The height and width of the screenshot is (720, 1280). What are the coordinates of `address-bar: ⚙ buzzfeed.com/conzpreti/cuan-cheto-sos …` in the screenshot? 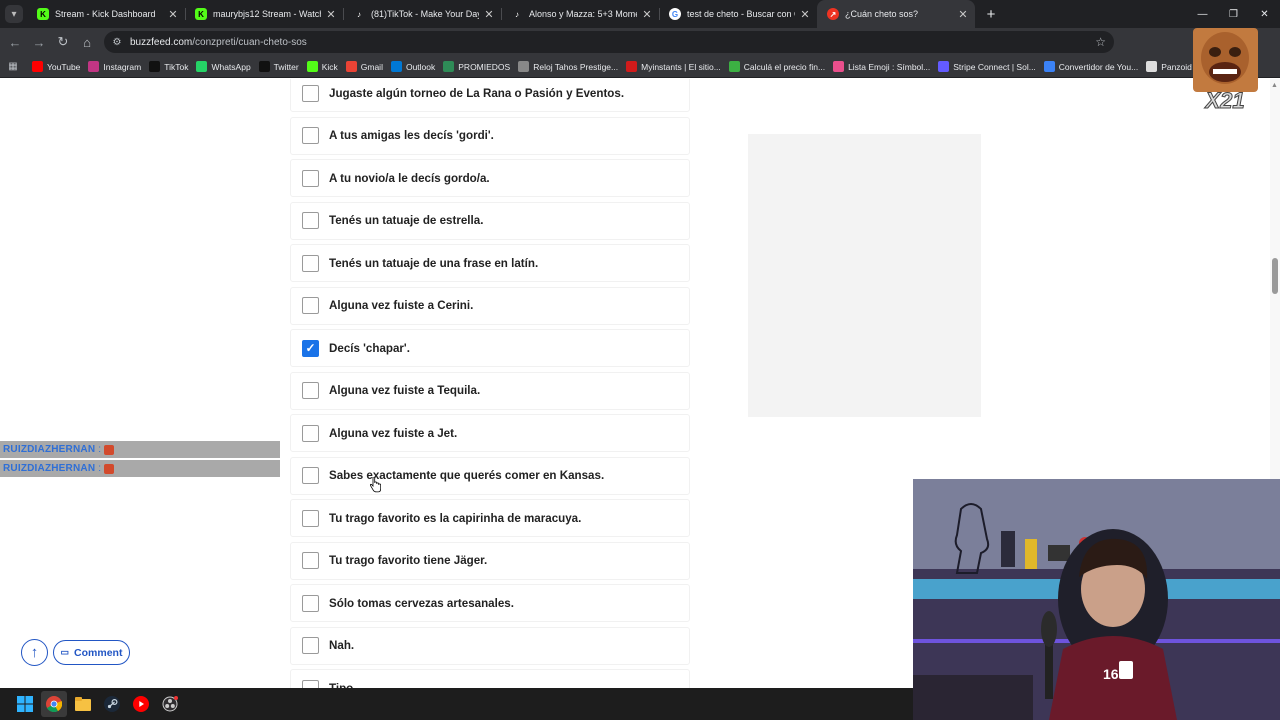 It's located at (609, 42).